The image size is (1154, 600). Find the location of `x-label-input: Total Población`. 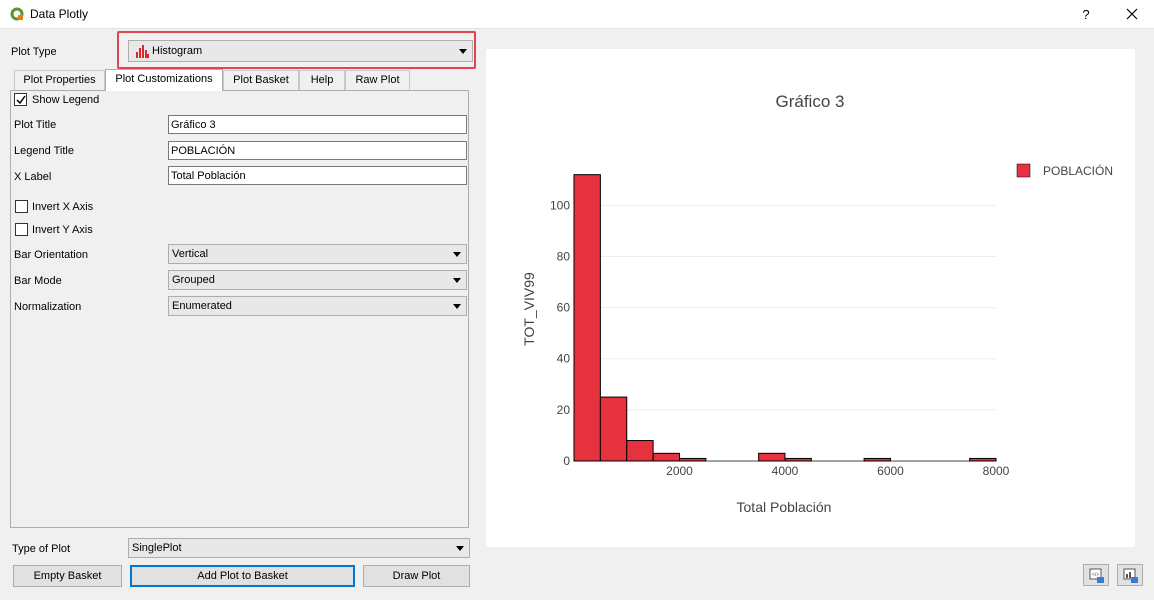

x-label-input: Total Población is located at coordinates (317, 175).